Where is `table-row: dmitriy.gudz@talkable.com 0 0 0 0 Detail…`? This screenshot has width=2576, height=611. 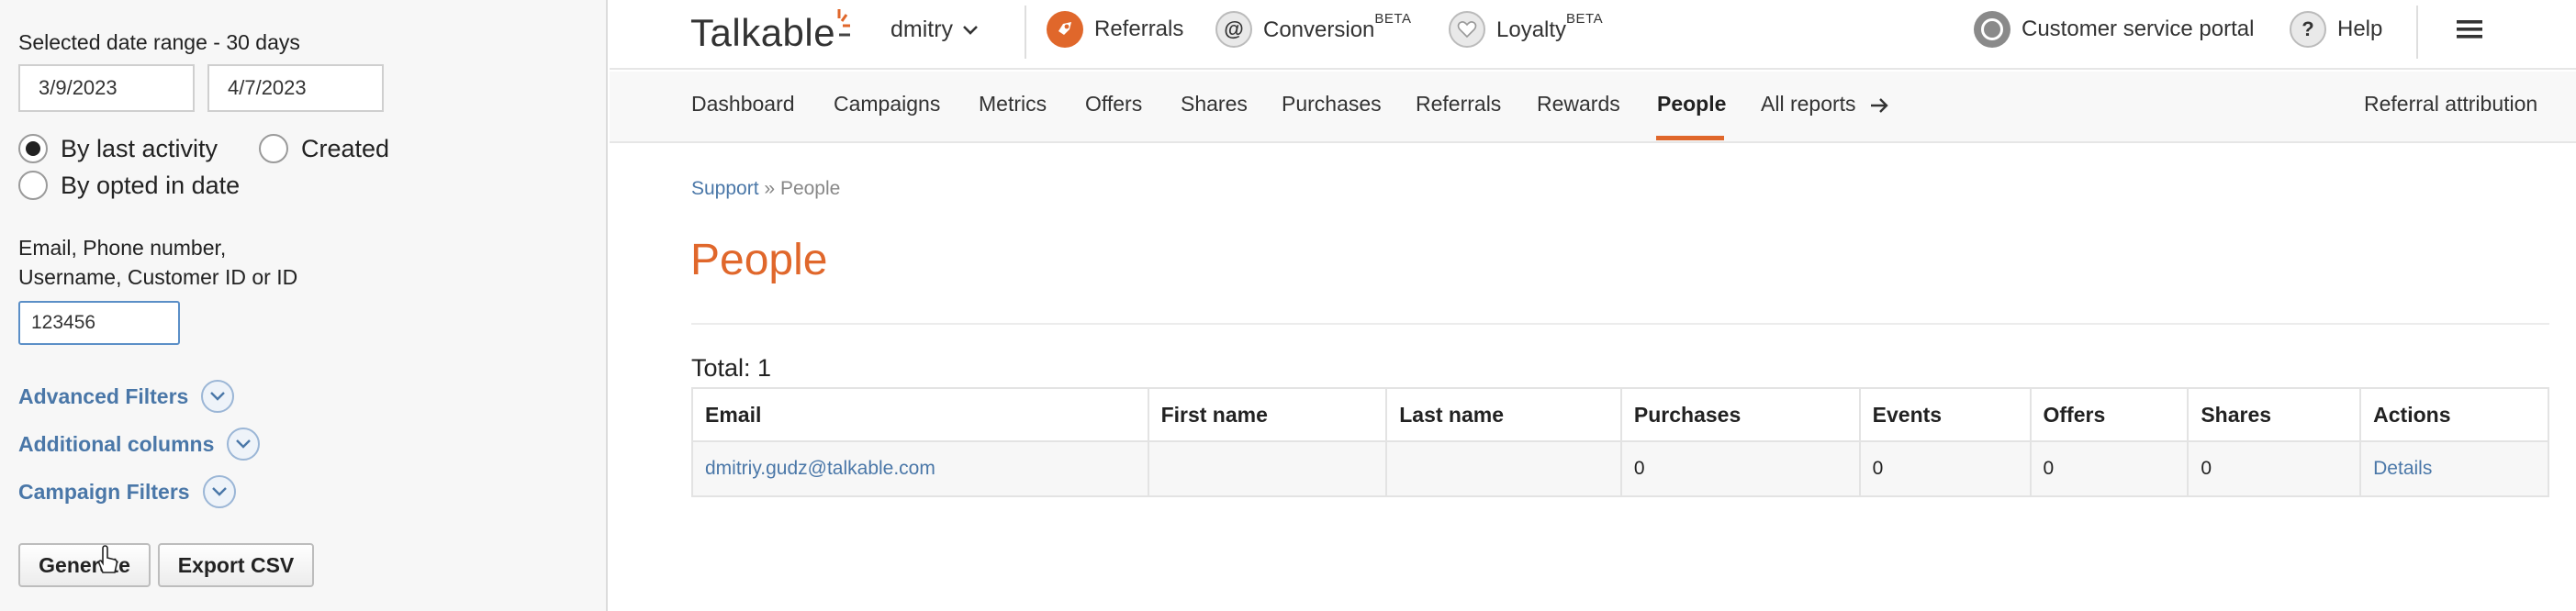
table-row: dmitriy.gudz@talkable.com 0 0 0 0 Detail… is located at coordinates (1620, 468).